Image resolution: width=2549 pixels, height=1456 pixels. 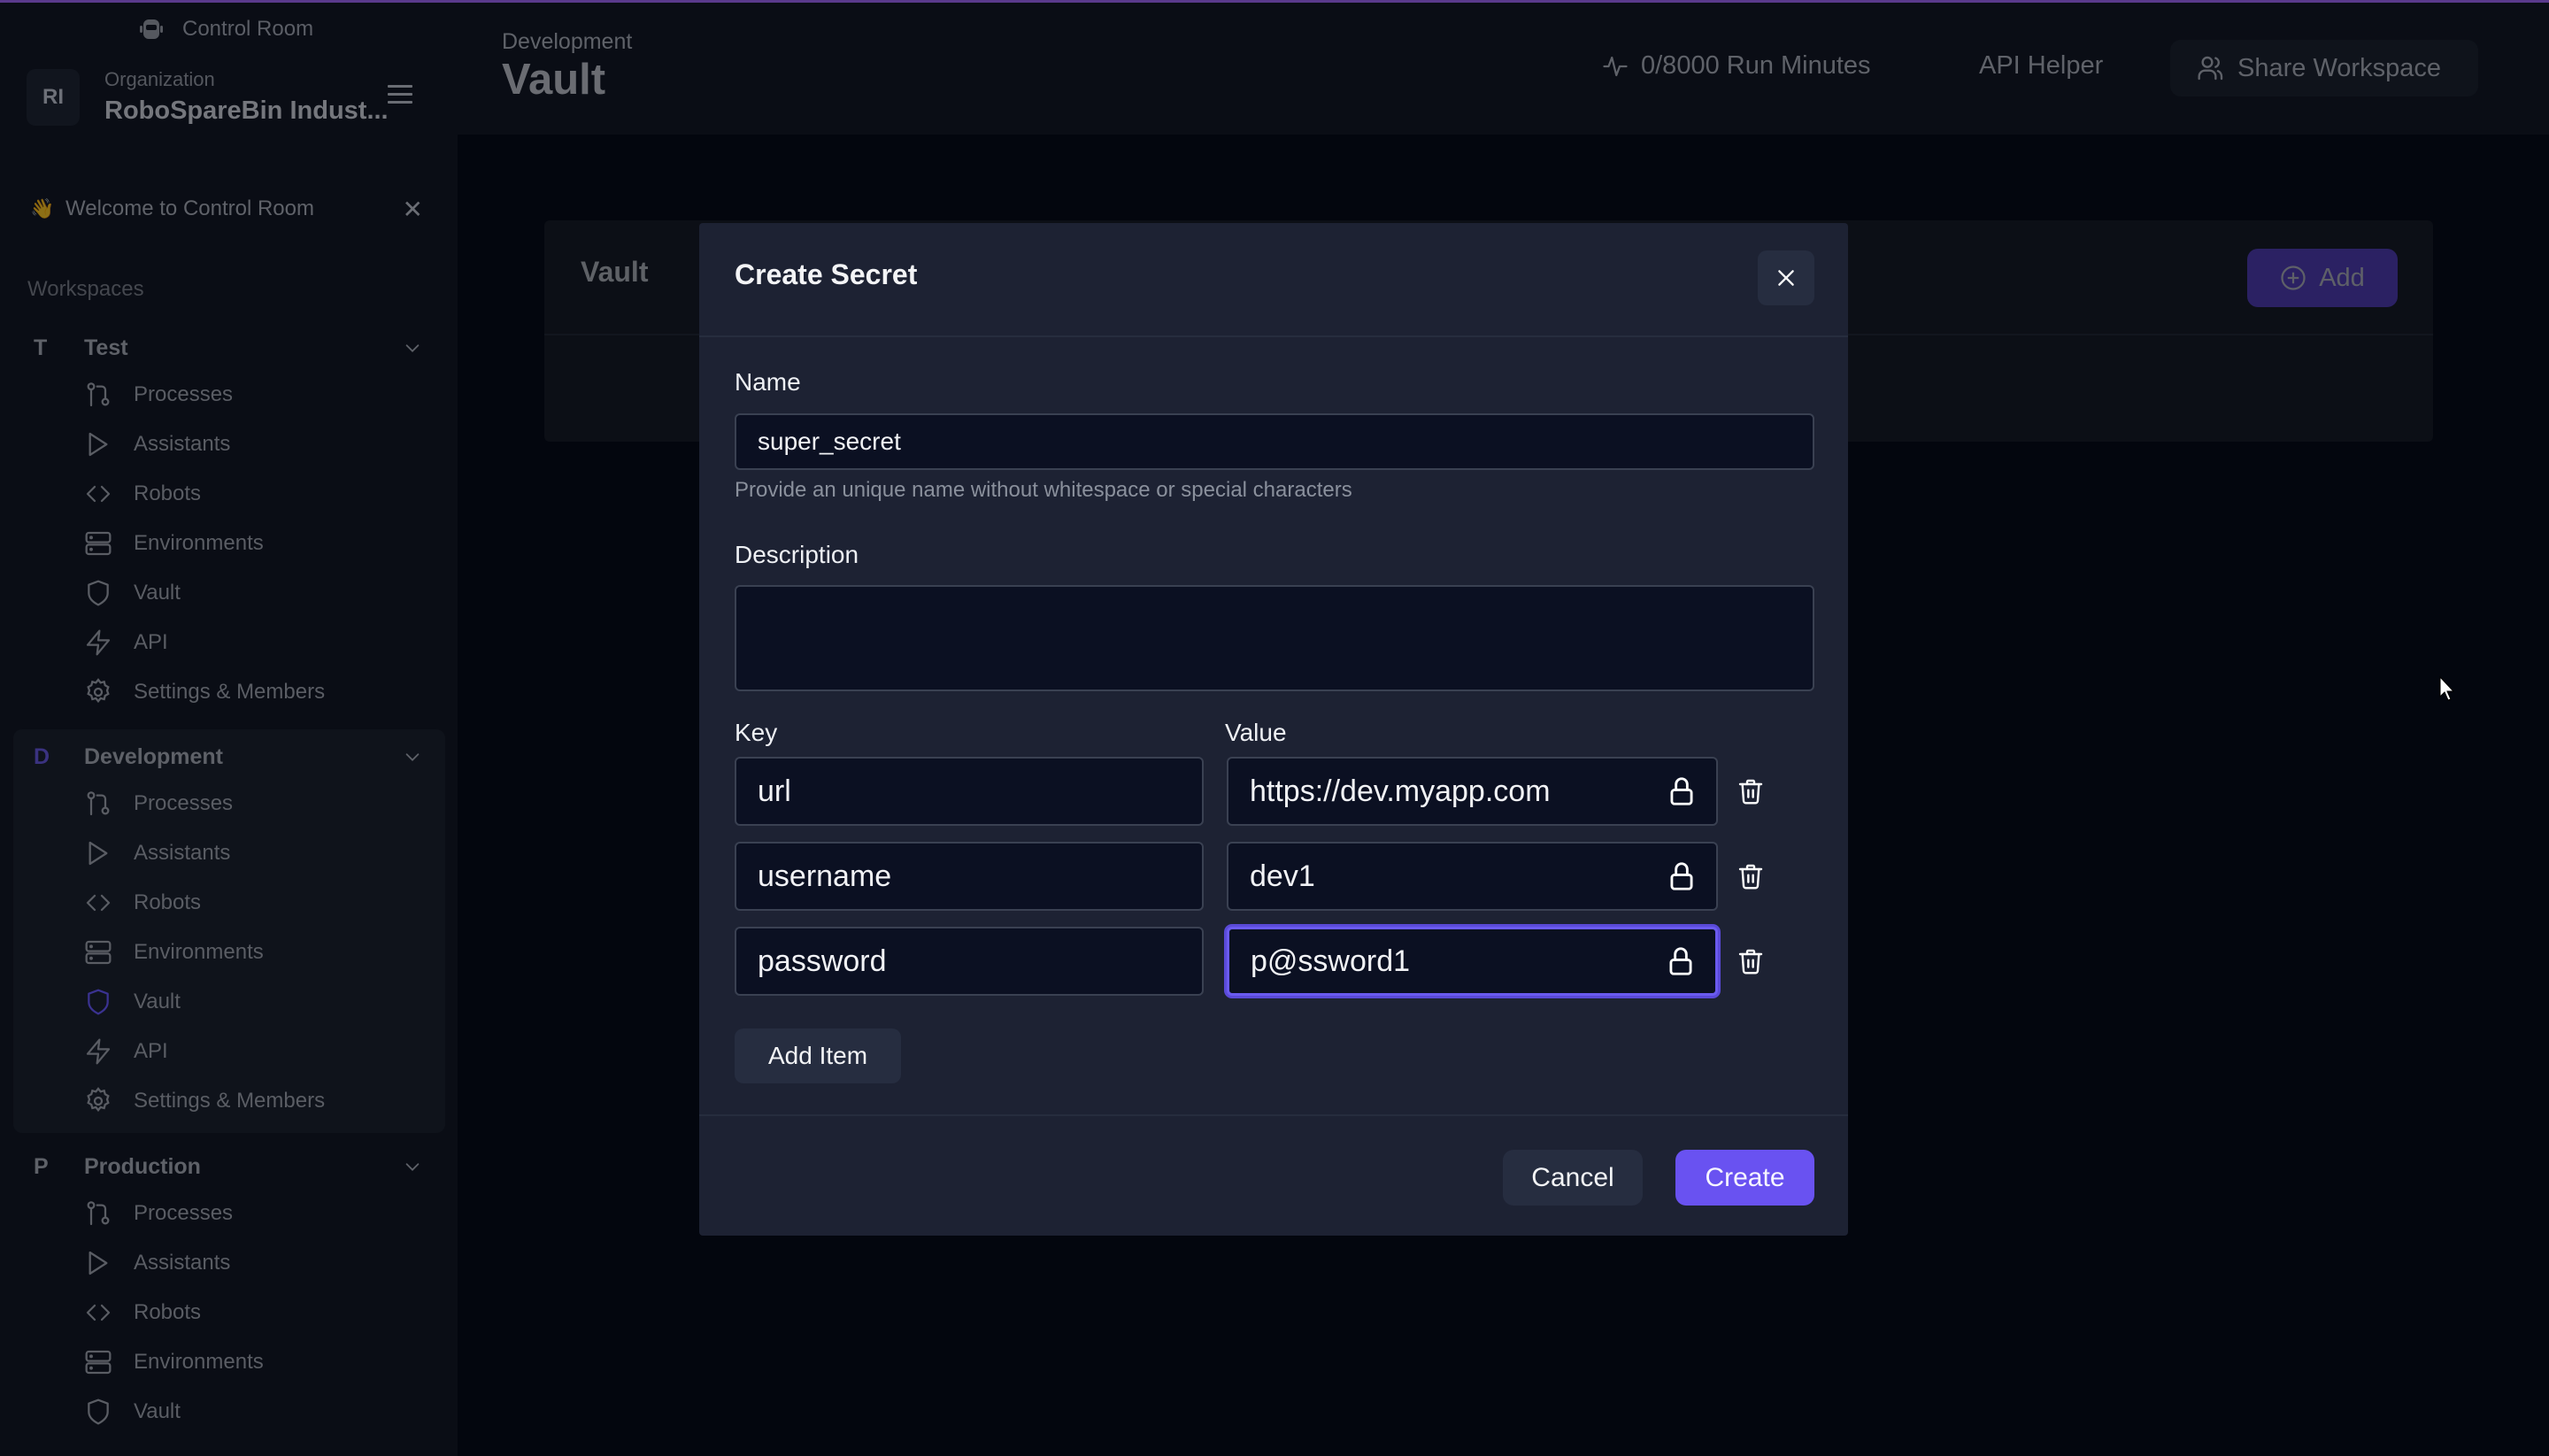 What do you see at coordinates (818, 1055) in the screenshot?
I see `add-item-button: Add Item` at bounding box center [818, 1055].